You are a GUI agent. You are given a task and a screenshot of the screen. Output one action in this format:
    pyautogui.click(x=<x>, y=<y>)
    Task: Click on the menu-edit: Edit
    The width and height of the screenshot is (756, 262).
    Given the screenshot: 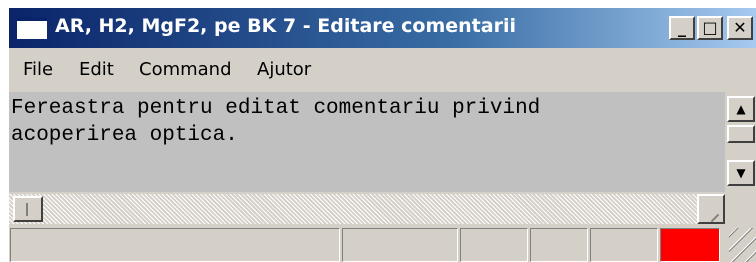 What is the action you would take?
    pyautogui.click(x=96, y=69)
    